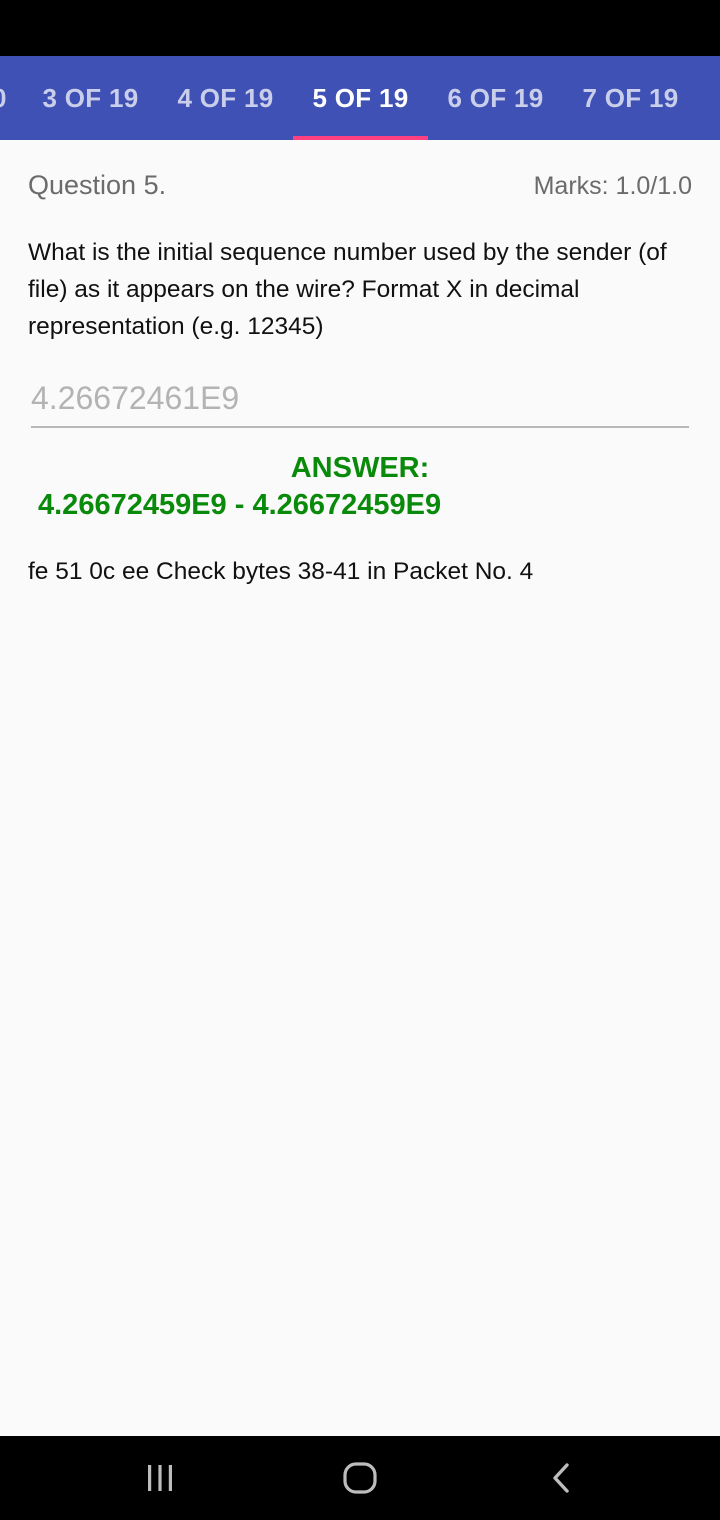 Image resolution: width=720 pixels, height=1520 pixels. What do you see at coordinates (360, 468) in the screenshot?
I see `correct-answer-label: ANSWER:` at bounding box center [360, 468].